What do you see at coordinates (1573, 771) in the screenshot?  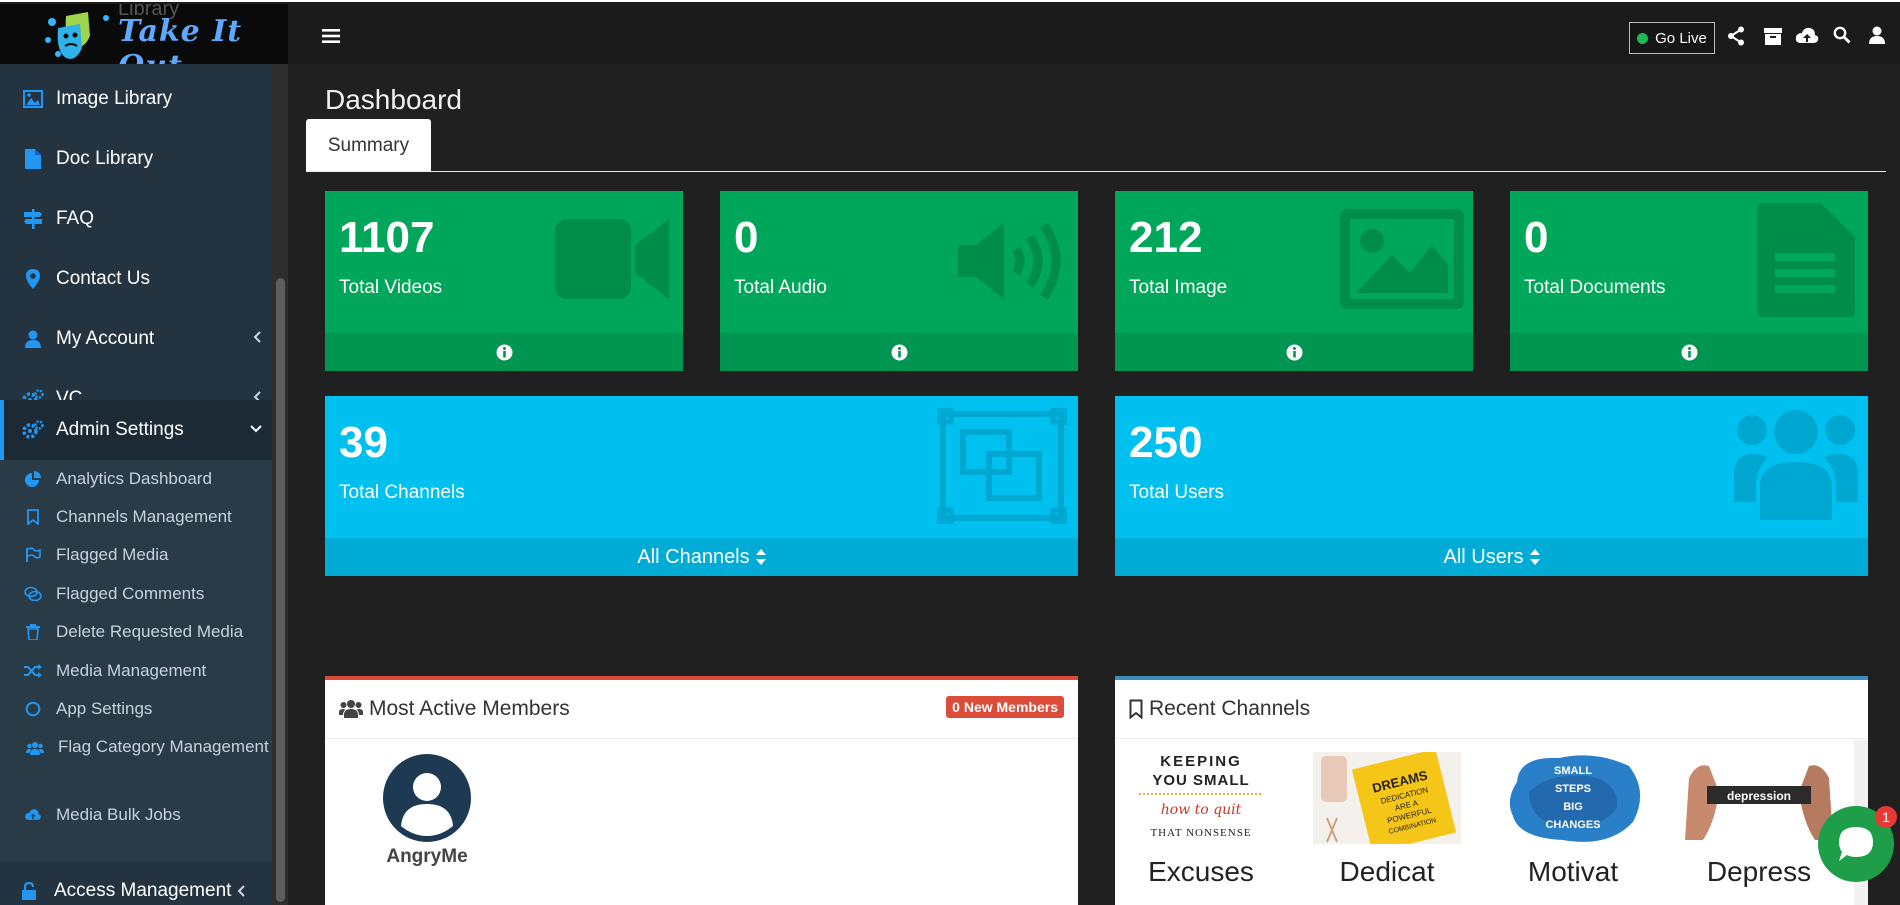 I see `thumb-text: SMALL` at bounding box center [1573, 771].